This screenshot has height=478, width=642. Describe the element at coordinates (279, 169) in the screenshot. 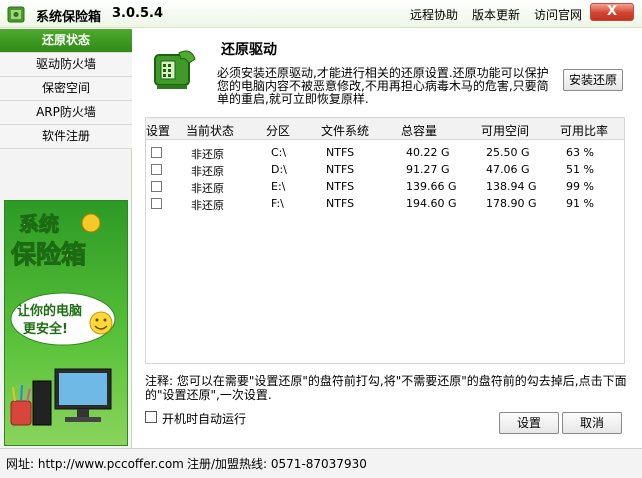

I see `row-partition: D:\` at that location.